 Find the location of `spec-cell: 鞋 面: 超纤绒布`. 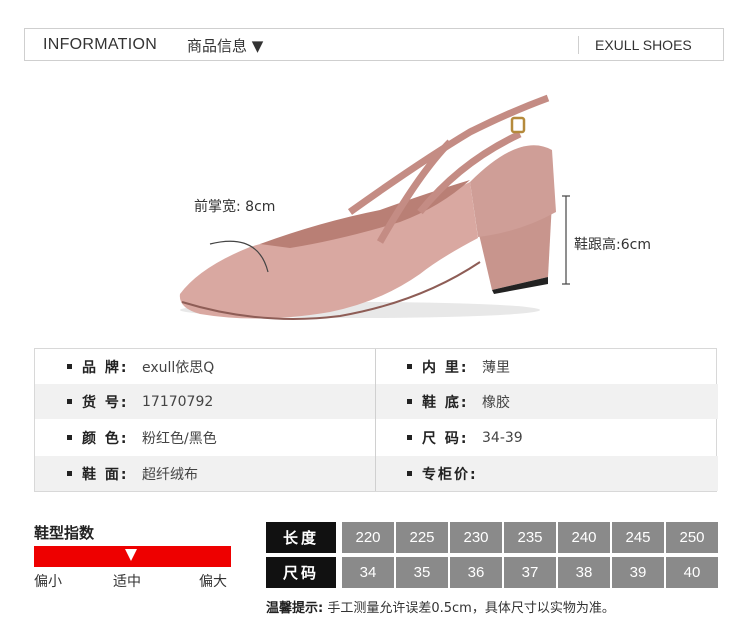

spec-cell: 鞋 面: 超纤绒布 is located at coordinates (132, 473).